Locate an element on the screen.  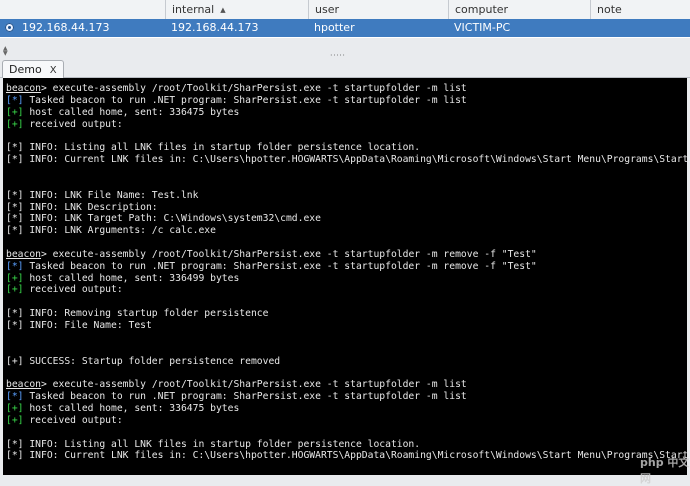
close-icon: X is located at coordinates (53, 70).